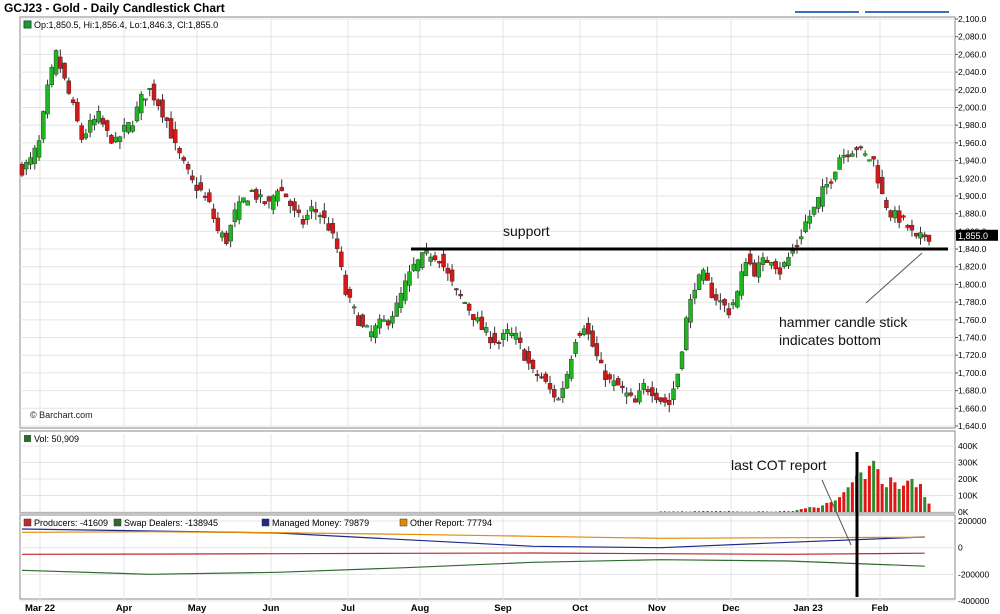 This screenshot has width=1000, height=614. What do you see at coordinates (526, 231) in the screenshot?
I see `support-label: support` at bounding box center [526, 231].